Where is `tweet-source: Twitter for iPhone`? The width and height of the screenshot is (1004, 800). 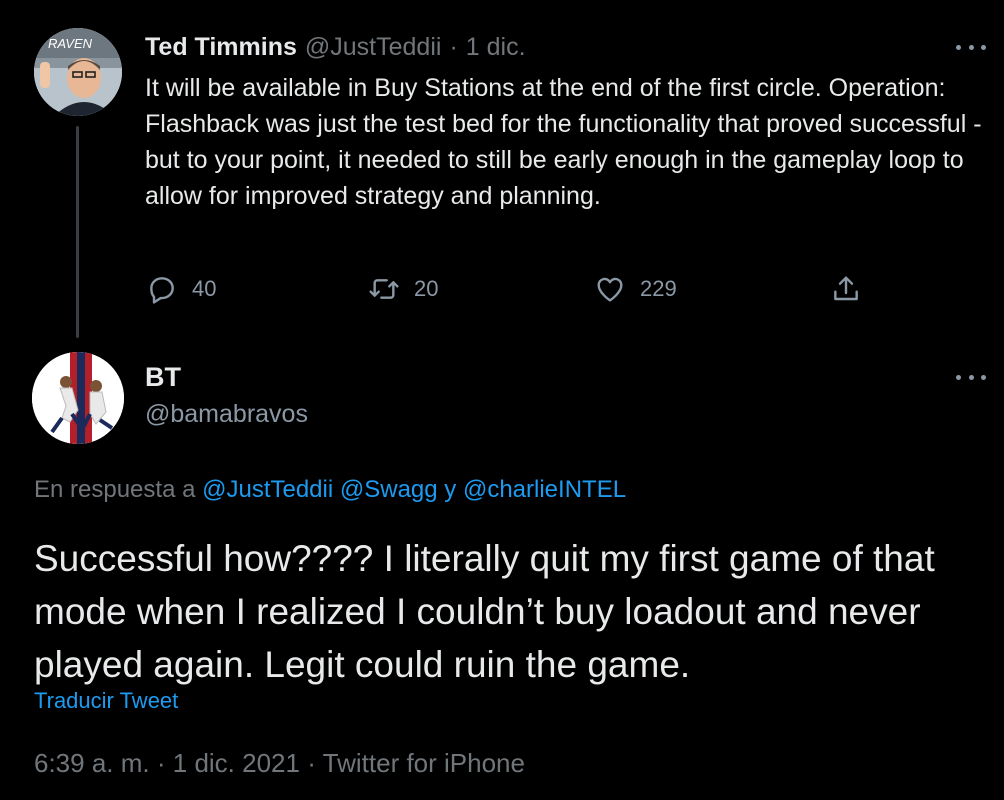 tweet-source: Twitter for iPhone is located at coordinates (424, 763).